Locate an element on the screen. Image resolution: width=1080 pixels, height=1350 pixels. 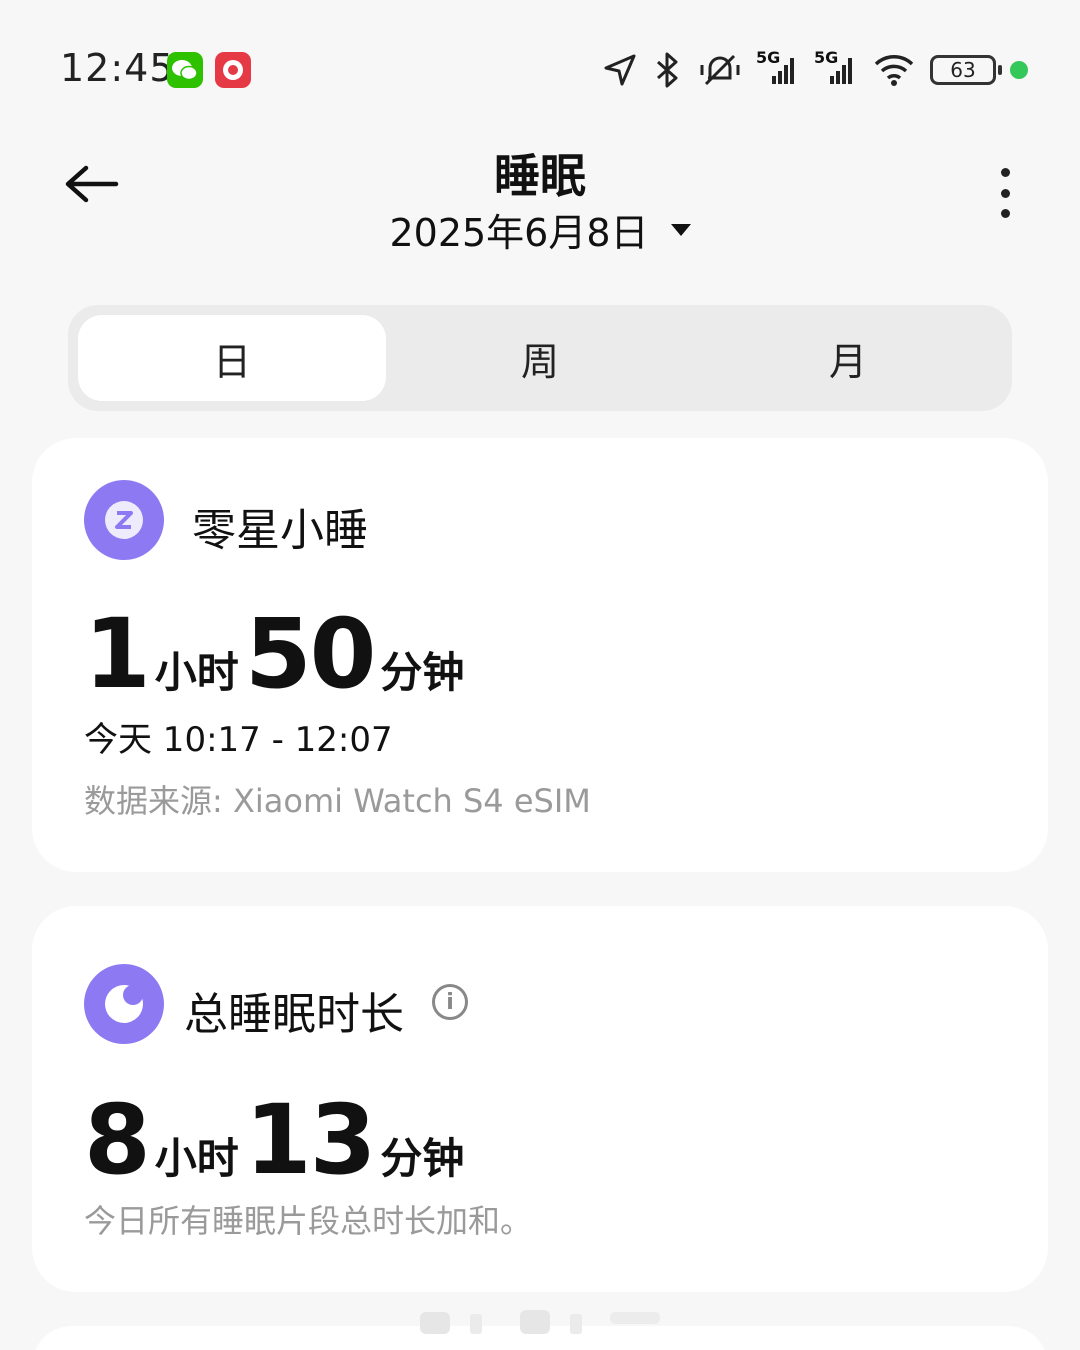
page-title: 睡眠 is located at coordinates (540, 176).